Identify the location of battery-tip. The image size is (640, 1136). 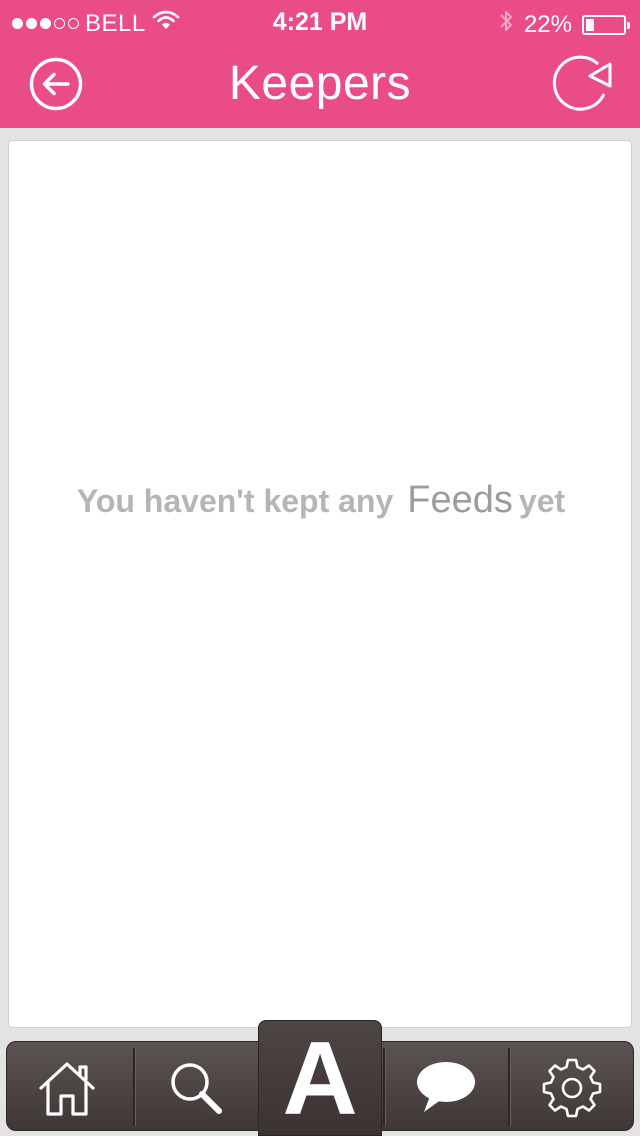
(628, 25).